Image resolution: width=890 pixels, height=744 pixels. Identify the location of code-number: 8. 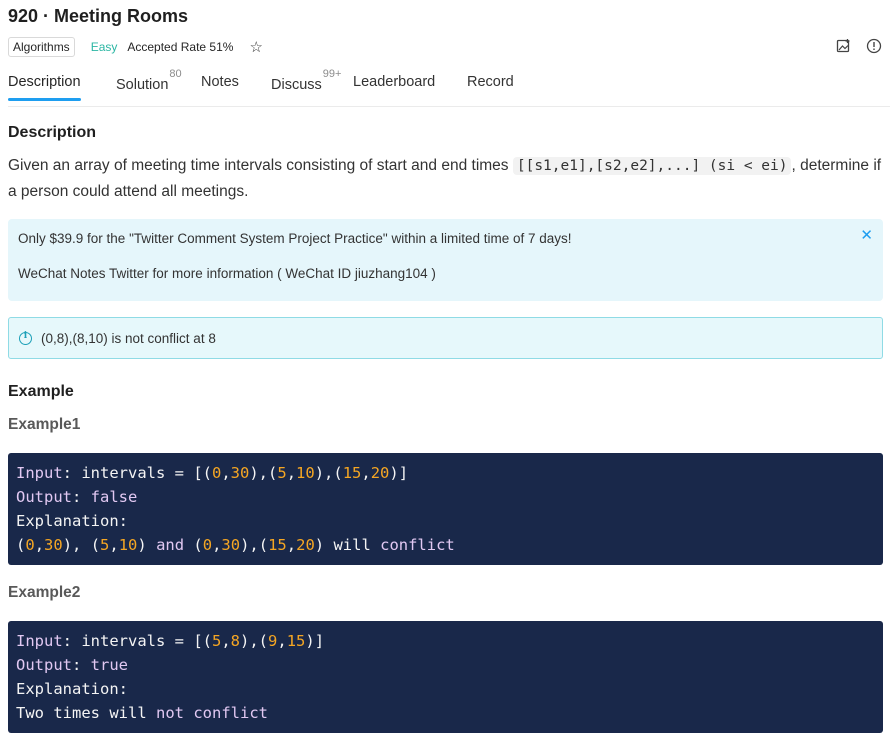
(235, 641).